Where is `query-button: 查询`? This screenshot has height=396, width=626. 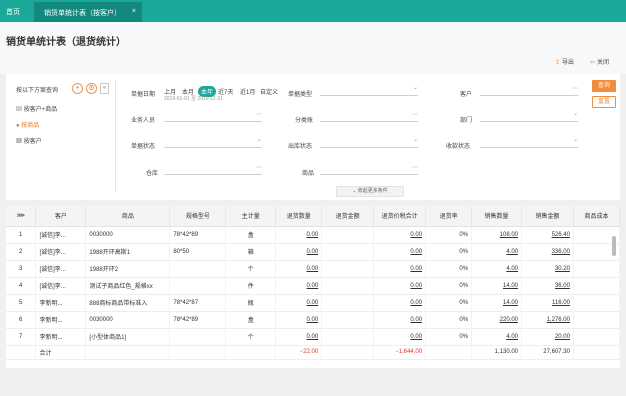 query-button: 查询 is located at coordinates (604, 86).